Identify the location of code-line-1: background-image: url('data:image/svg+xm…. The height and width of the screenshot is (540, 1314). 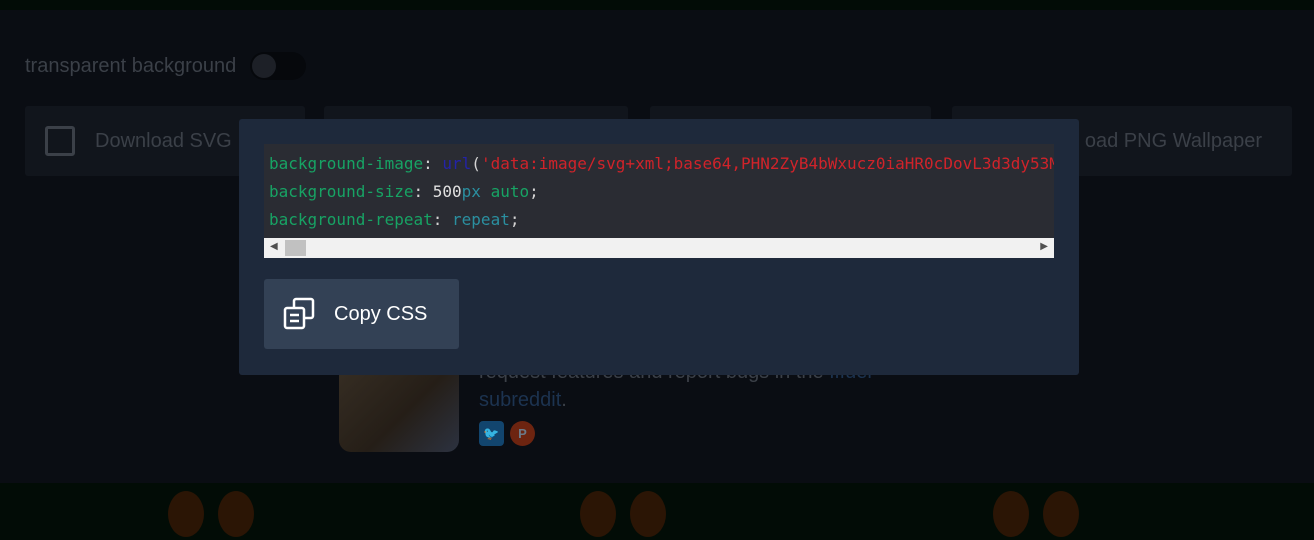
(661, 163).